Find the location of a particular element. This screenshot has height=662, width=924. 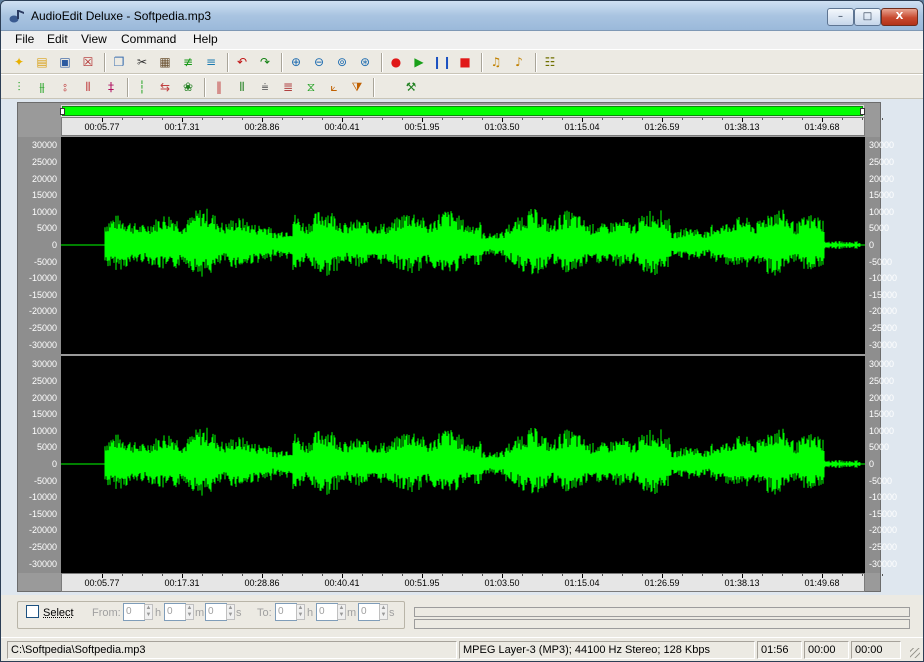

cut-icon: ✂ is located at coordinates (142, 62).